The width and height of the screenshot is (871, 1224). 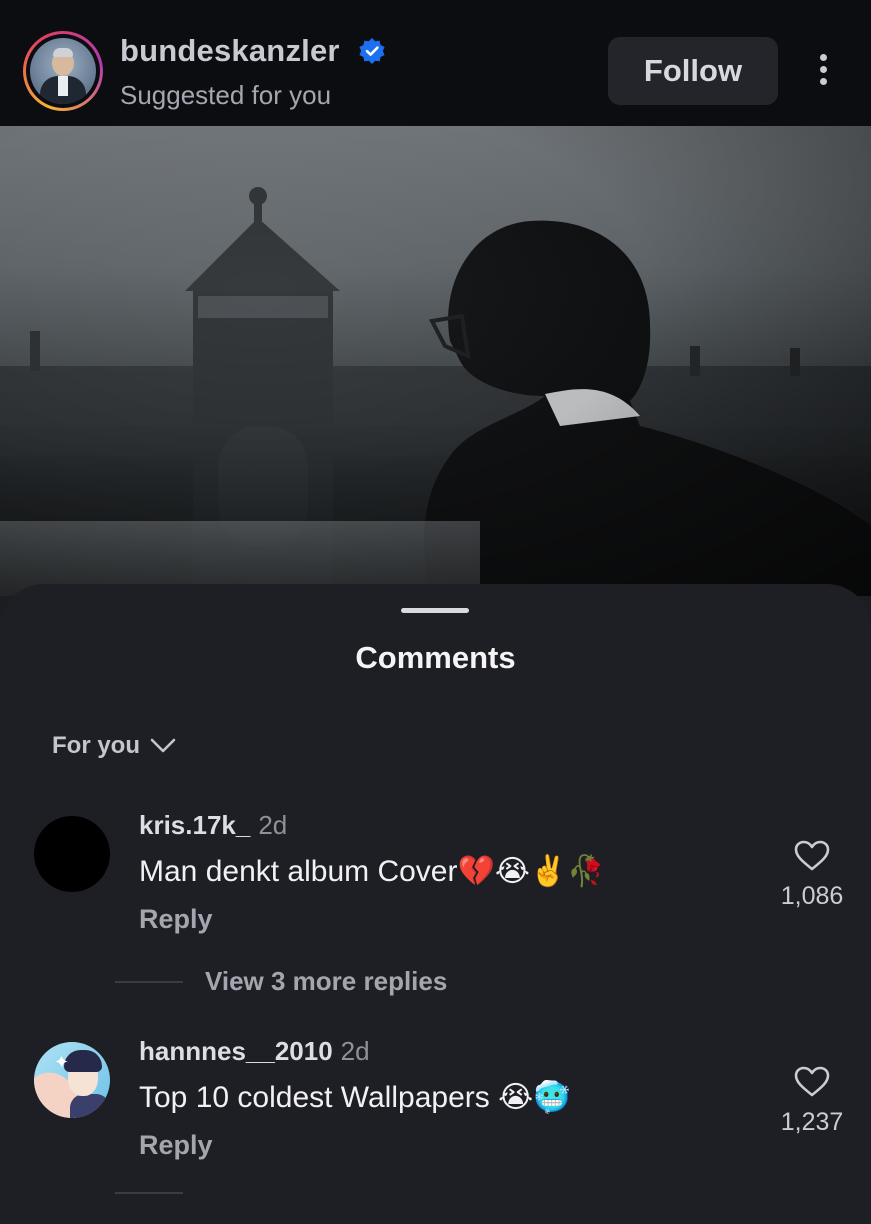 I want to click on sheet-drag-handle, so click(x=435, y=610).